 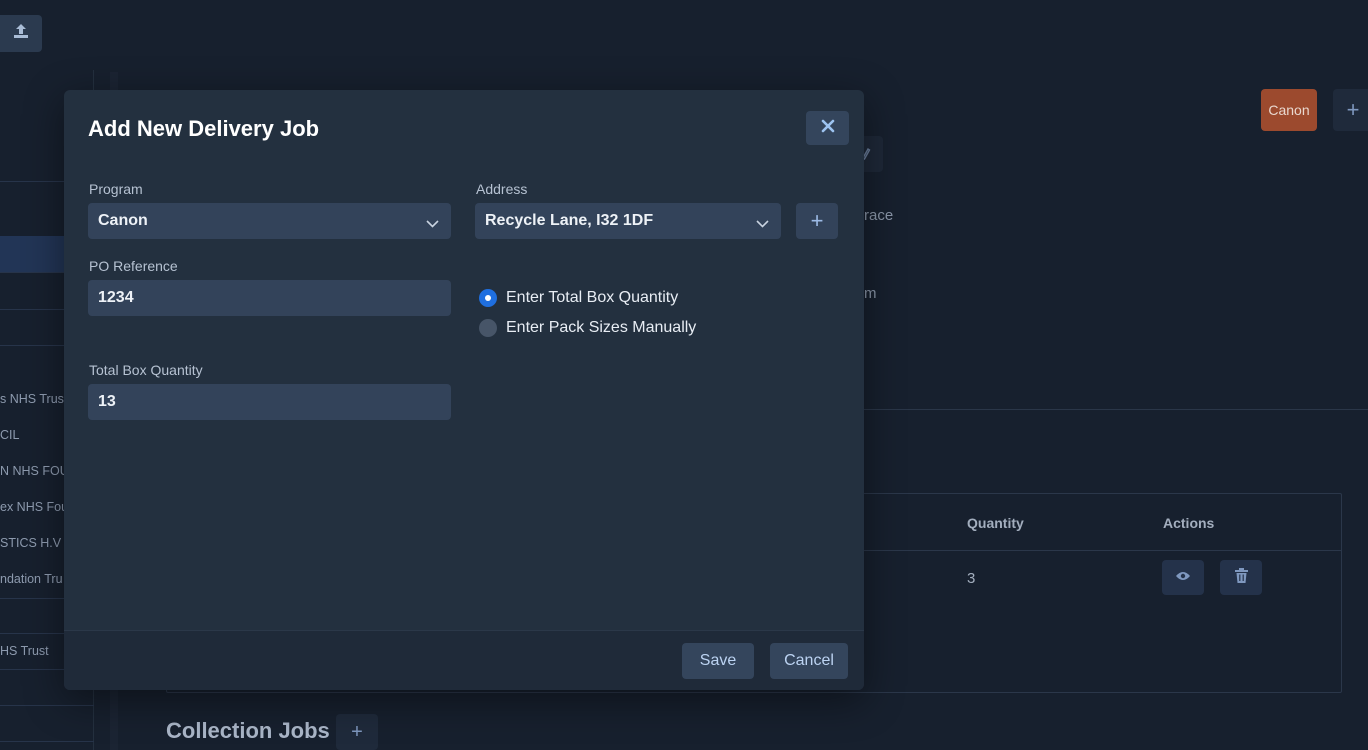 What do you see at coordinates (33, 651) in the screenshot?
I see `sidebar-item: HS Trust` at bounding box center [33, 651].